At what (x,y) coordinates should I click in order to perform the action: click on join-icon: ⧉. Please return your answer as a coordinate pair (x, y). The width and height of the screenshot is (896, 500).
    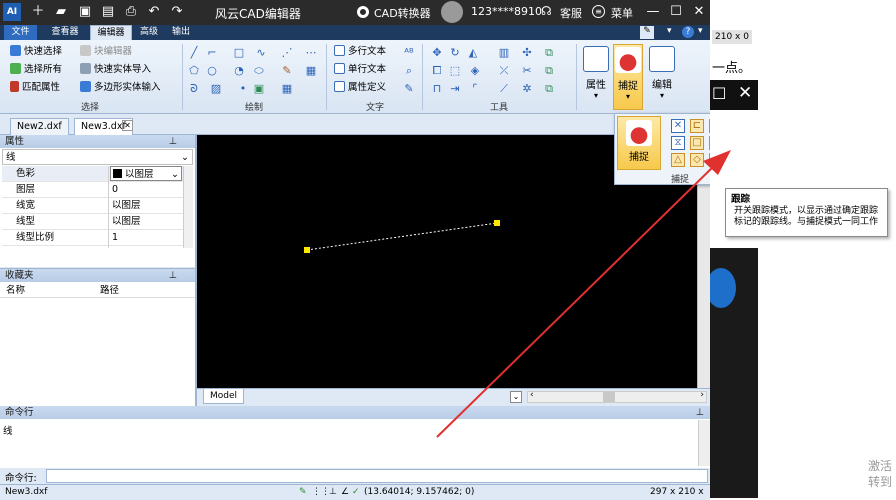
    Looking at the image, I should click on (549, 53).